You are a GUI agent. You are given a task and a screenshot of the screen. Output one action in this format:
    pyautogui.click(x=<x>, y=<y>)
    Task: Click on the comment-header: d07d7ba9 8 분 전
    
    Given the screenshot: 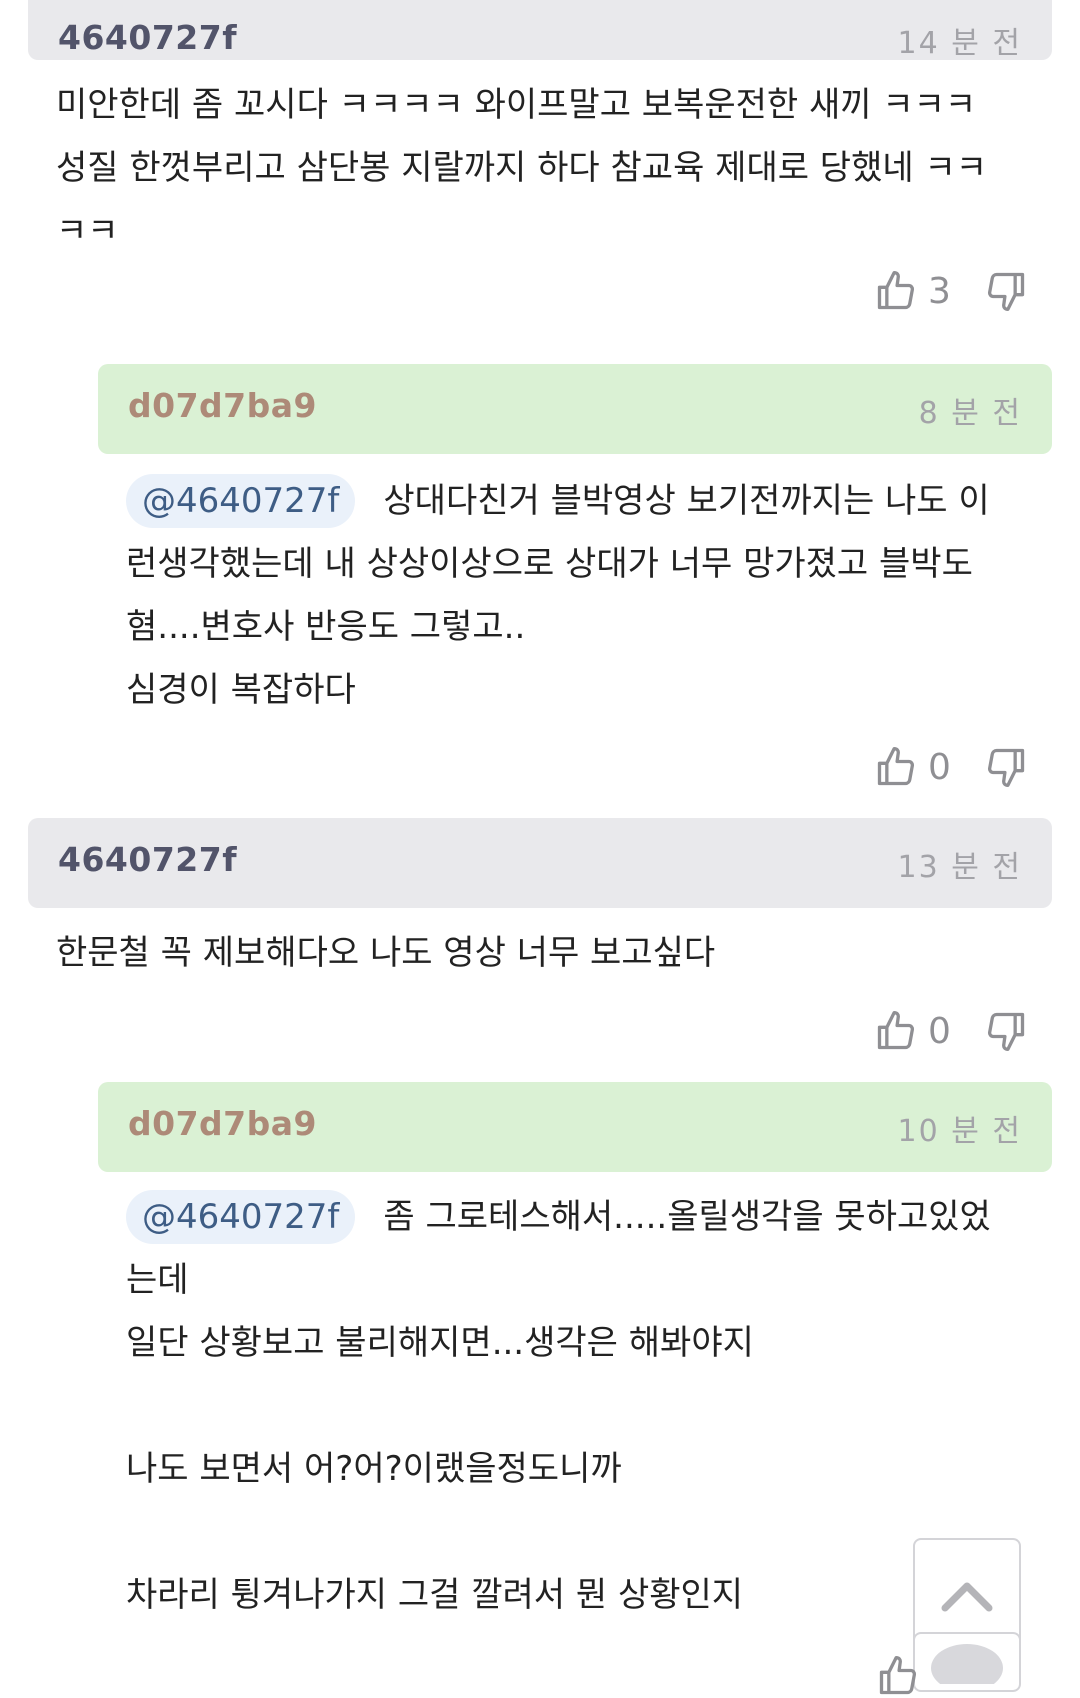 What is the action you would take?
    pyautogui.click(x=575, y=409)
    